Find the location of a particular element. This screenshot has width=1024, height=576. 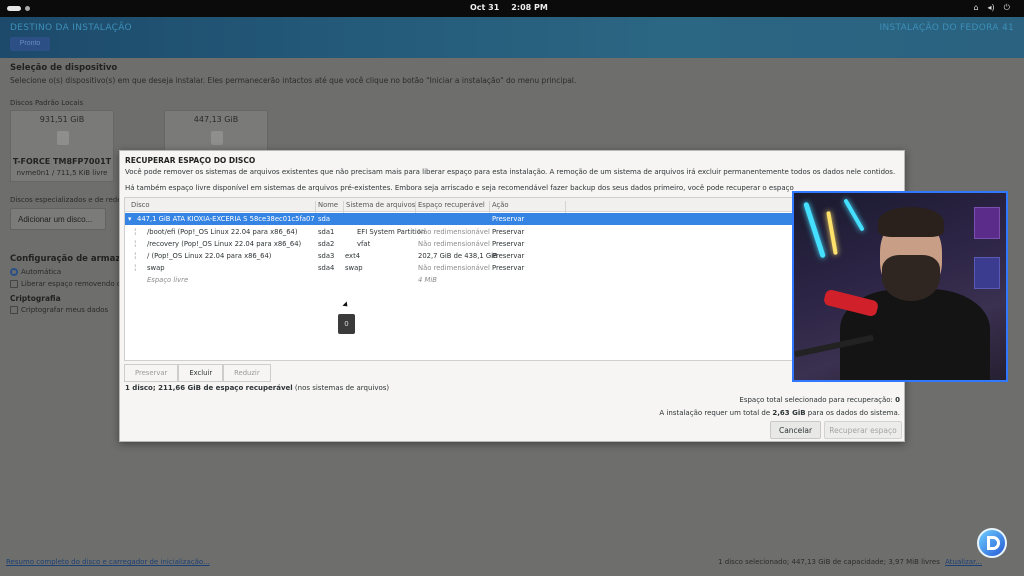

top-bar: Oct 31 2:08 PM ⌂ ◂) ⏻ is located at coordinates (512, 8).